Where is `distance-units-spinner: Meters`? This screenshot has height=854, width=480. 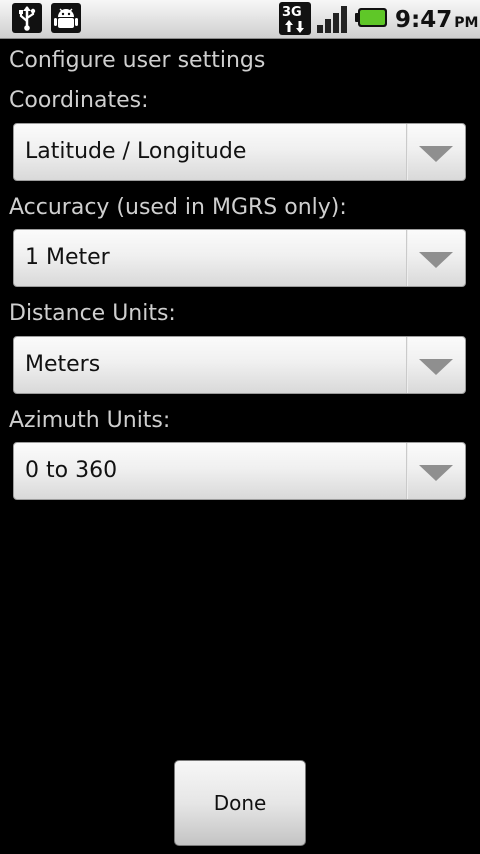 distance-units-spinner: Meters is located at coordinates (239, 365).